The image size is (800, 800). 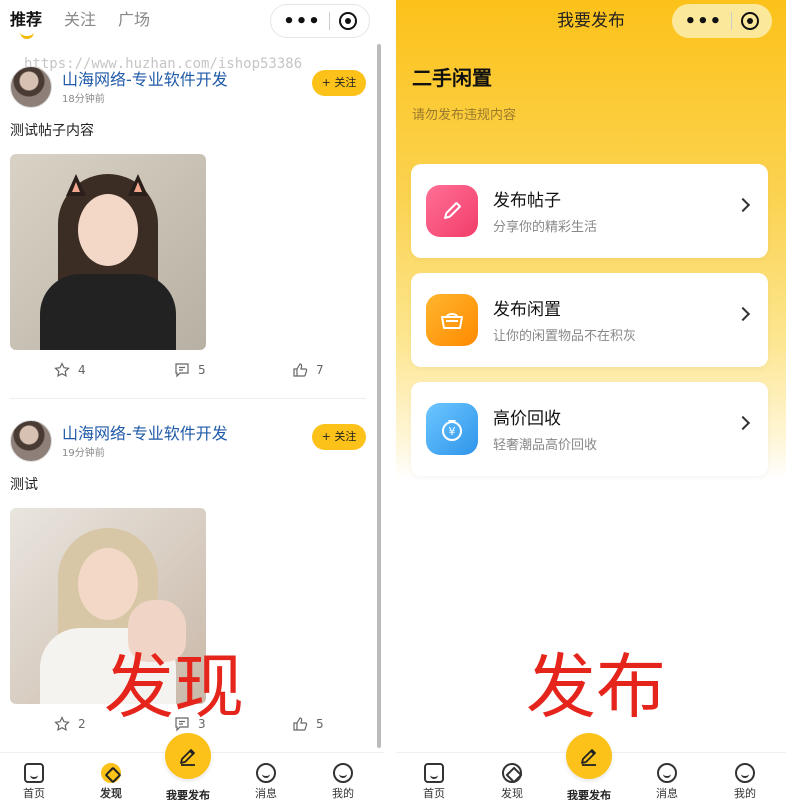 What do you see at coordinates (34, 773) in the screenshot?
I see `home-icon` at bounding box center [34, 773].